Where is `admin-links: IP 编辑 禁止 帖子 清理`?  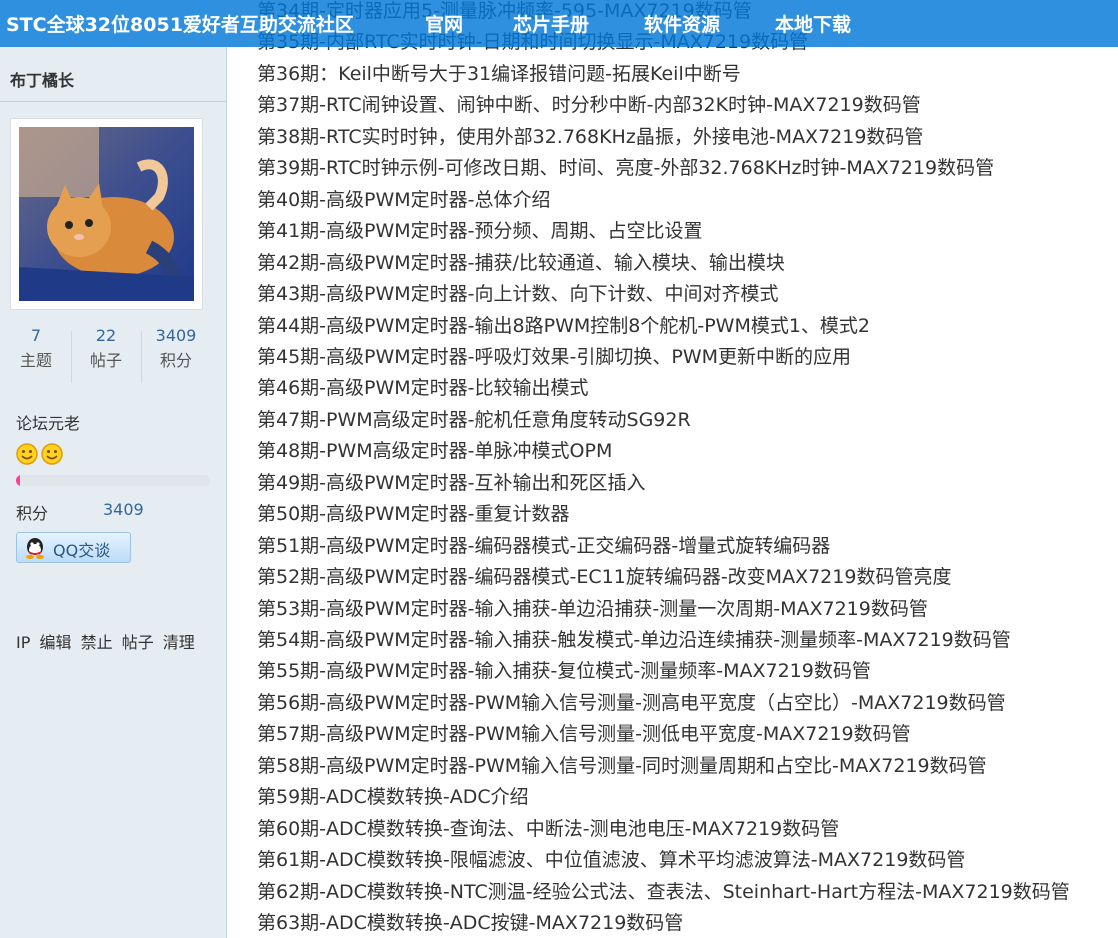 admin-links: IP 编辑 禁止 帖子 清理 is located at coordinates (107, 641).